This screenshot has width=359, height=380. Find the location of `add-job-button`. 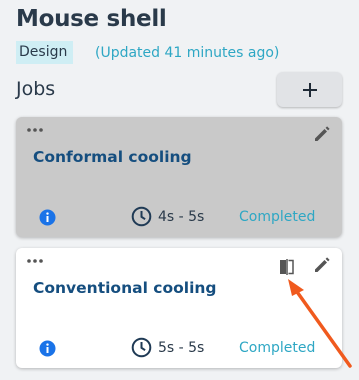

add-job-button is located at coordinates (309, 89).